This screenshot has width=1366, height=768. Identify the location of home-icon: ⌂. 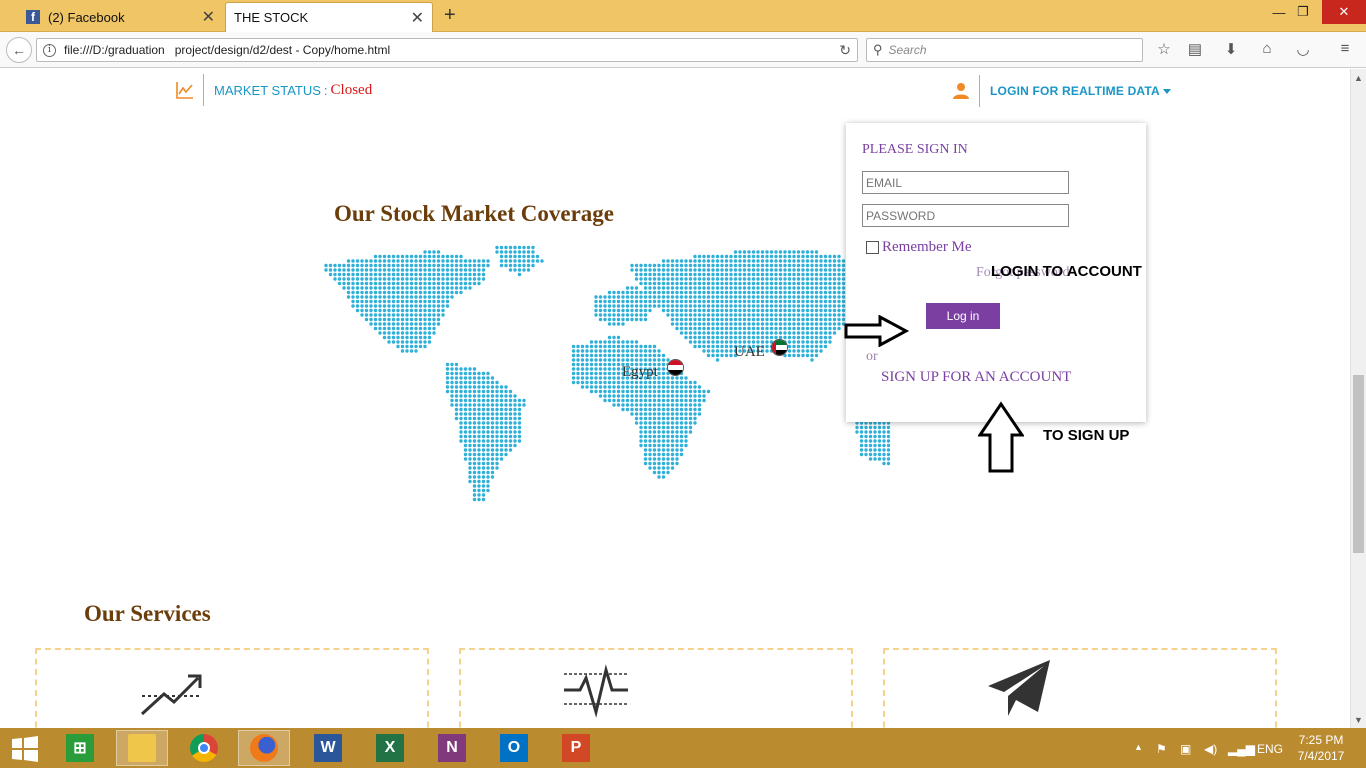
(1267, 50).